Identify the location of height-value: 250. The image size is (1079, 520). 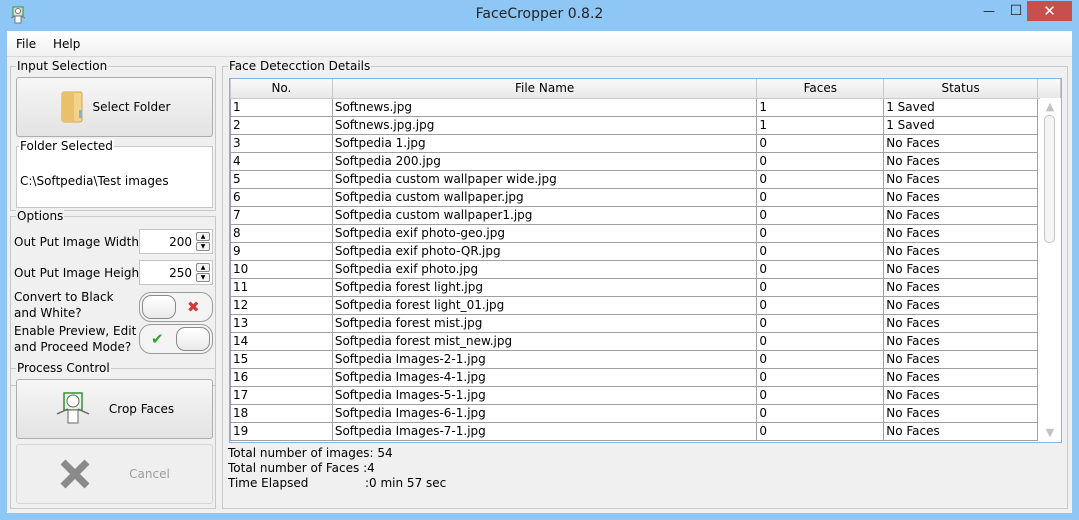
(180, 273).